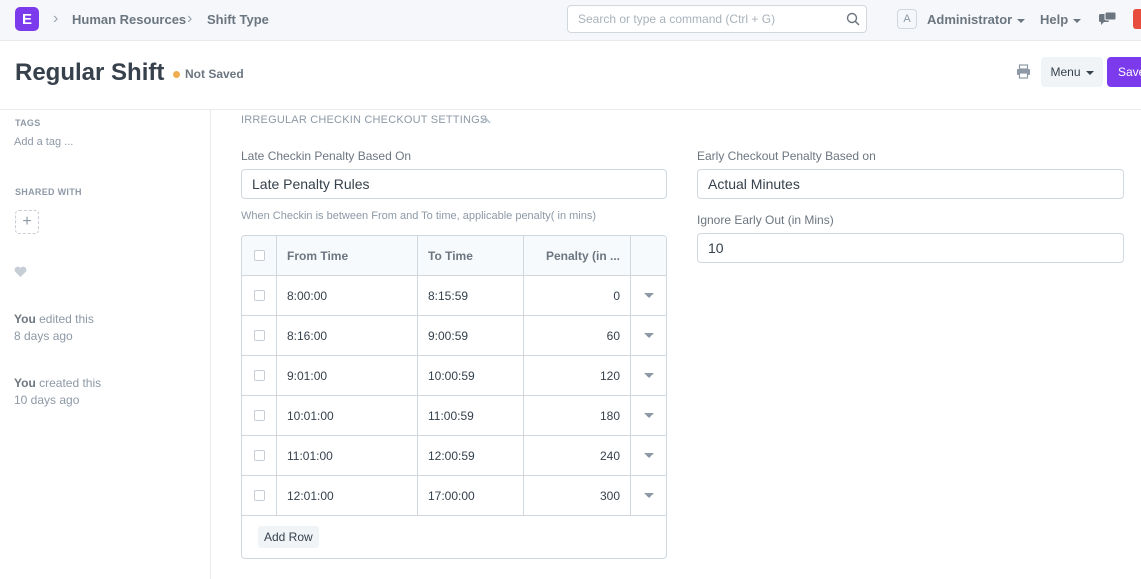 The width and height of the screenshot is (1141, 579). I want to click on cell-from-time: 8:00:00, so click(347, 295).